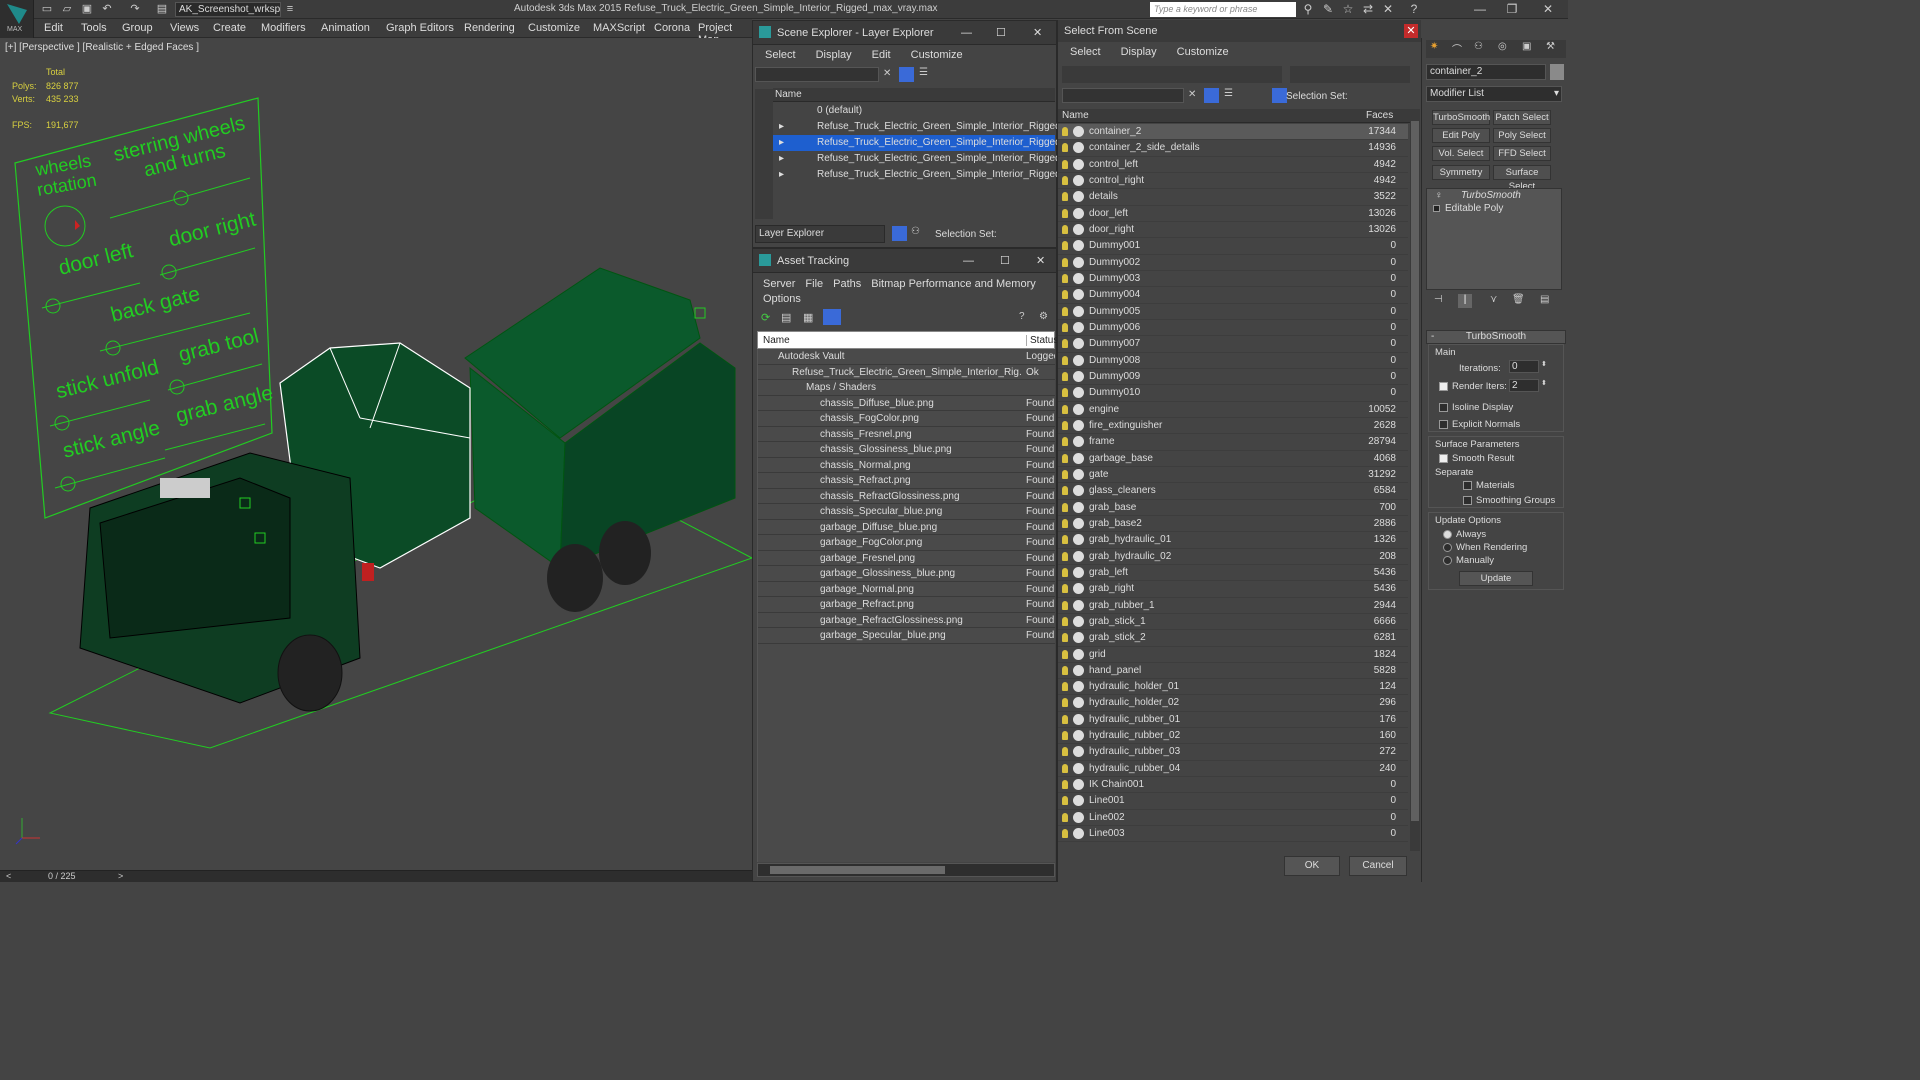 This screenshot has height=1080, width=1920. I want to click on object-row: Line003 0, so click(1233, 834).